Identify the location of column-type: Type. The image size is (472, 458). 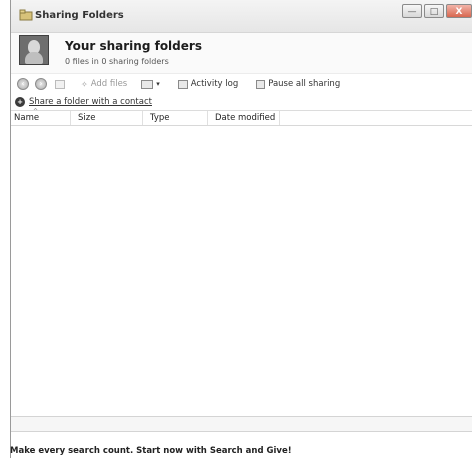
(160, 118).